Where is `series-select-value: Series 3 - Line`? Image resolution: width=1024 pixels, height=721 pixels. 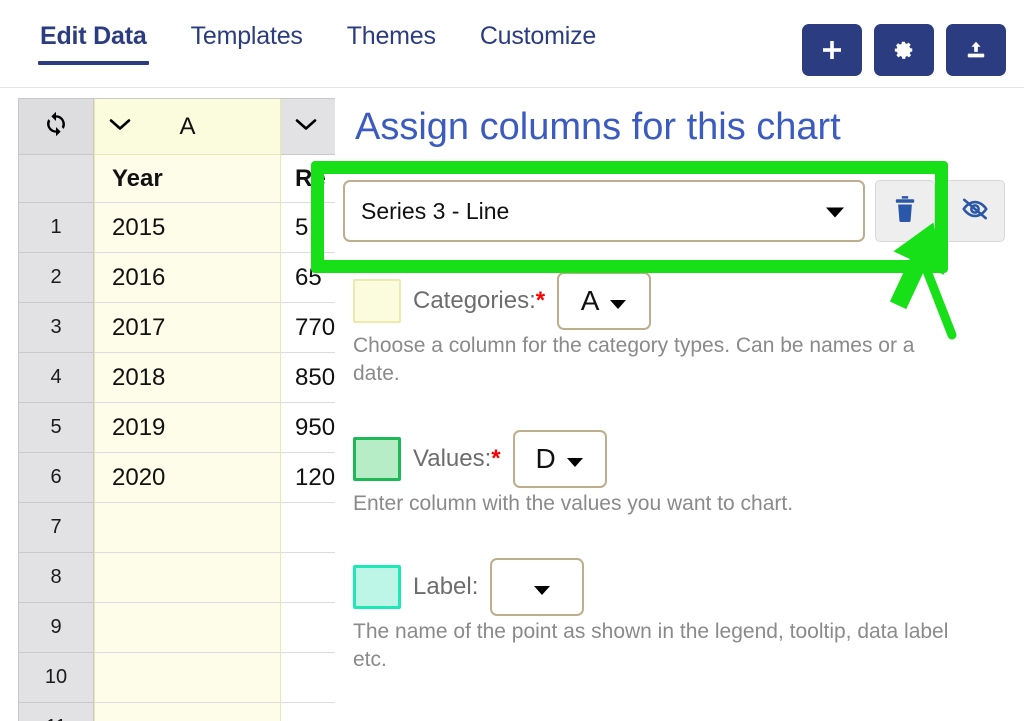
series-select-value: Series 3 - Line is located at coordinates (435, 210).